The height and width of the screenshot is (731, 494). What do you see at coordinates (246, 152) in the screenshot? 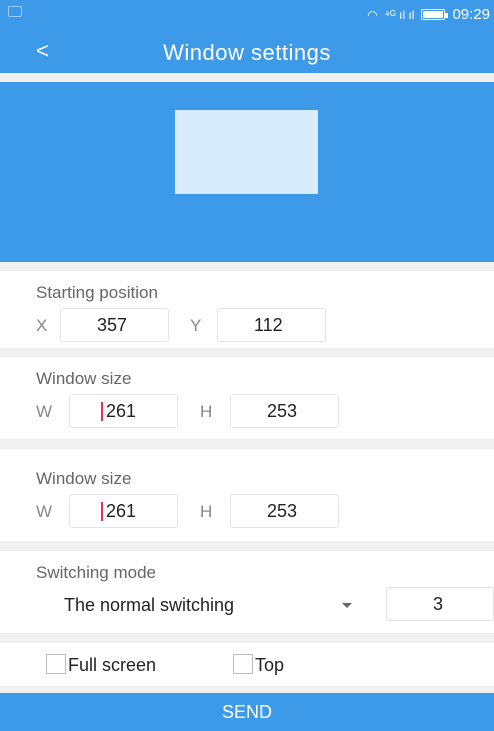
I see `preview-window` at bounding box center [246, 152].